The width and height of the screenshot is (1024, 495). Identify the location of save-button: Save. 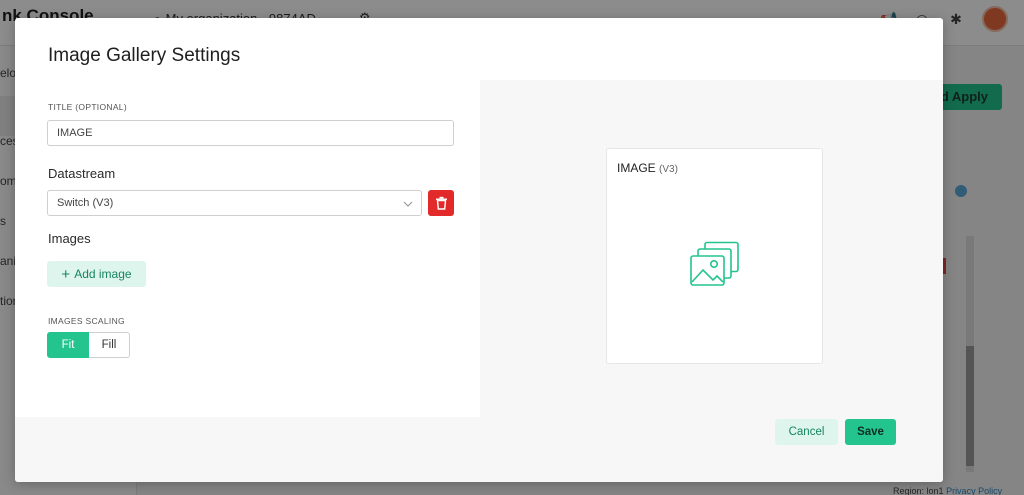
(870, 432).